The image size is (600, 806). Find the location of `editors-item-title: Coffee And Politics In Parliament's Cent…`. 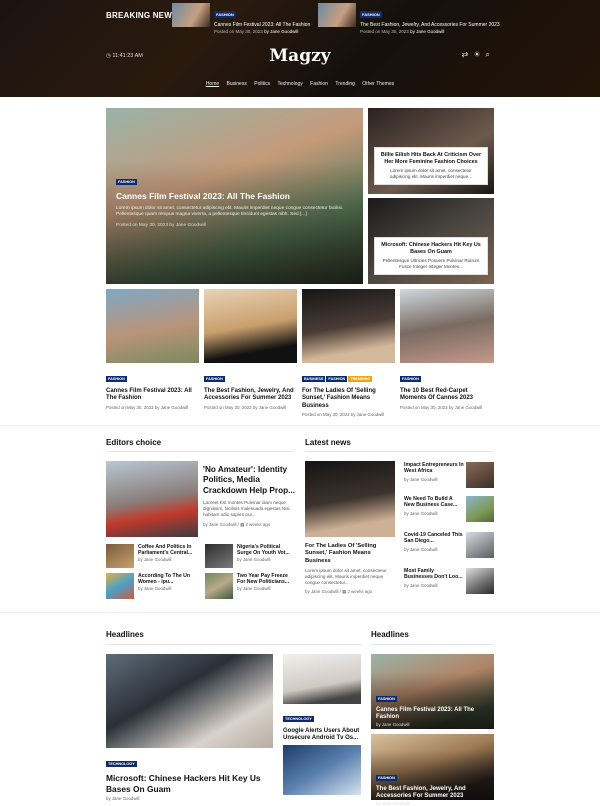

editors-item-title: Coffee And Politics In Parliament's Cent… is located at coordinates (168, 550).